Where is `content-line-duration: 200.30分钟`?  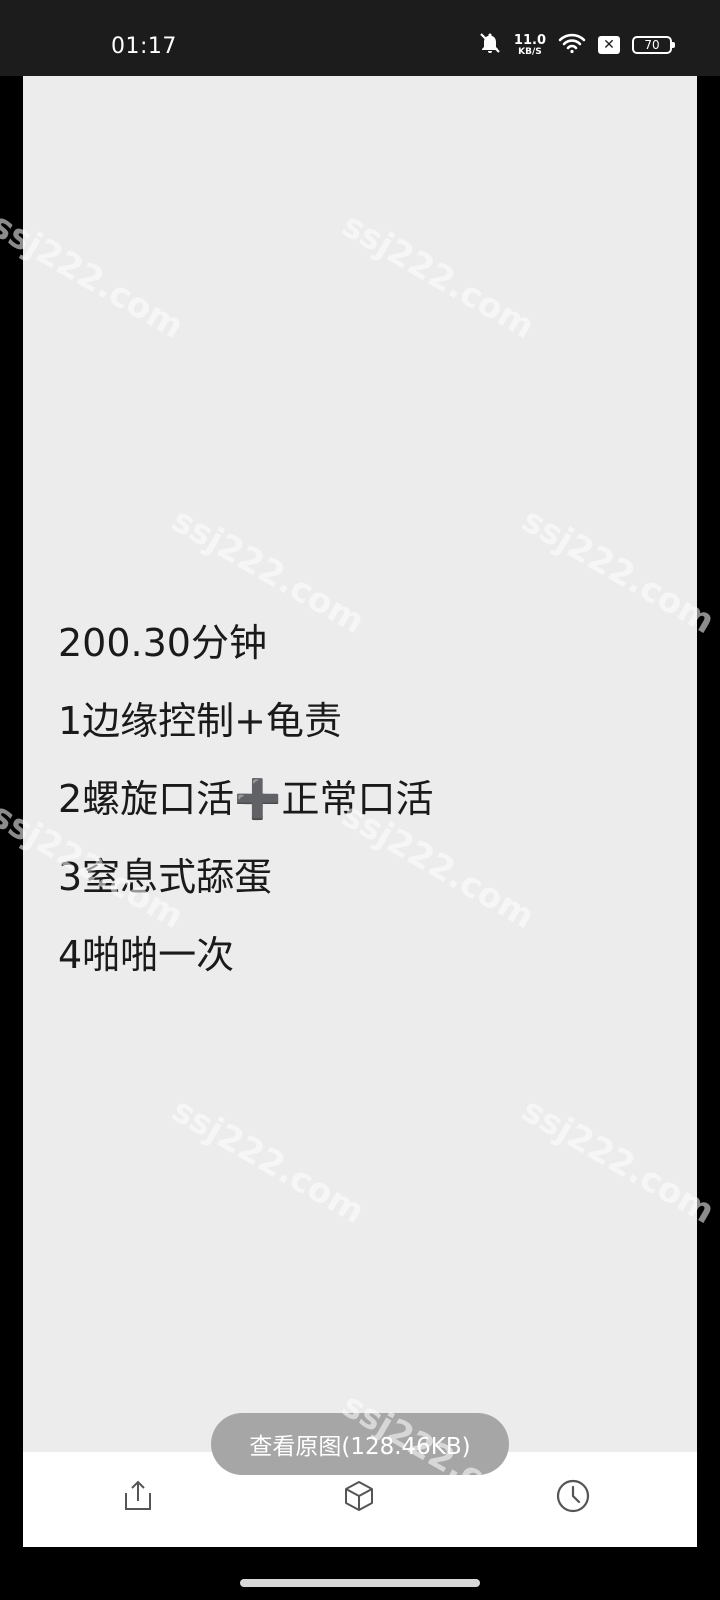
content-line-duration: 200.30分钟 is located at coordinates (162, 643).